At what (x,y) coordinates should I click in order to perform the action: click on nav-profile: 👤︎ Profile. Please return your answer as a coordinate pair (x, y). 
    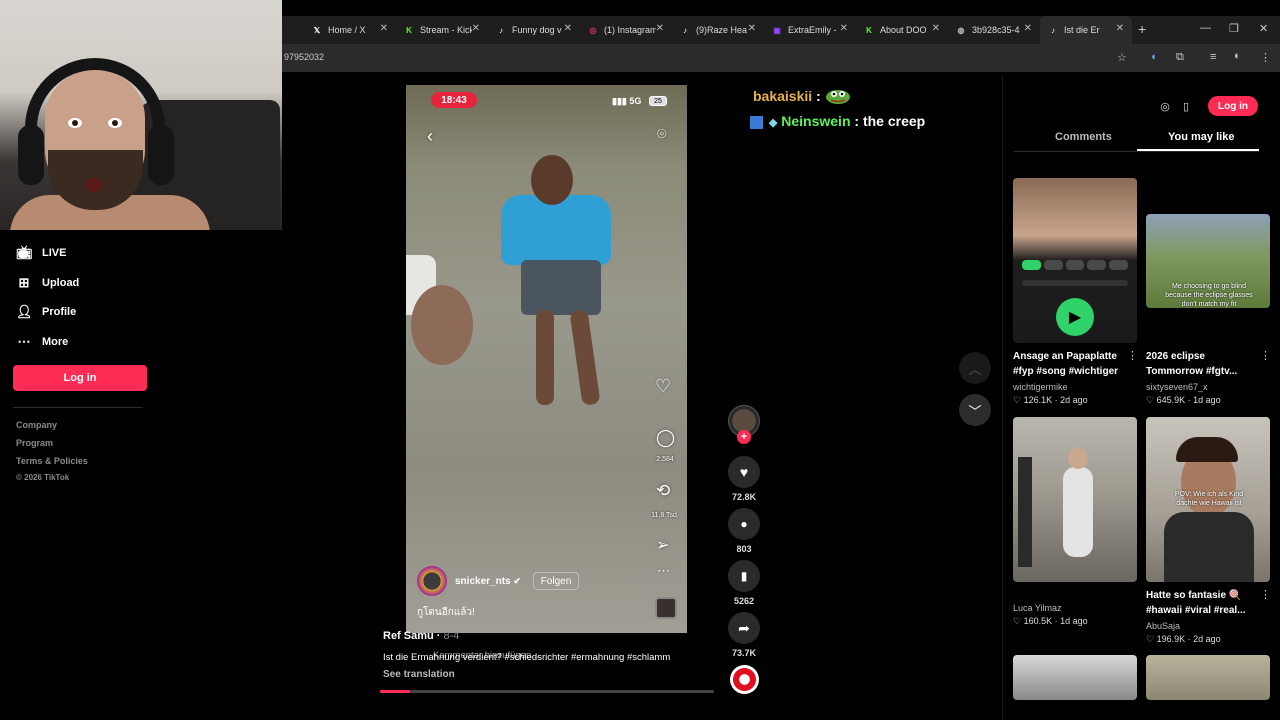
    Looking at the image, I should click on (46, 312).